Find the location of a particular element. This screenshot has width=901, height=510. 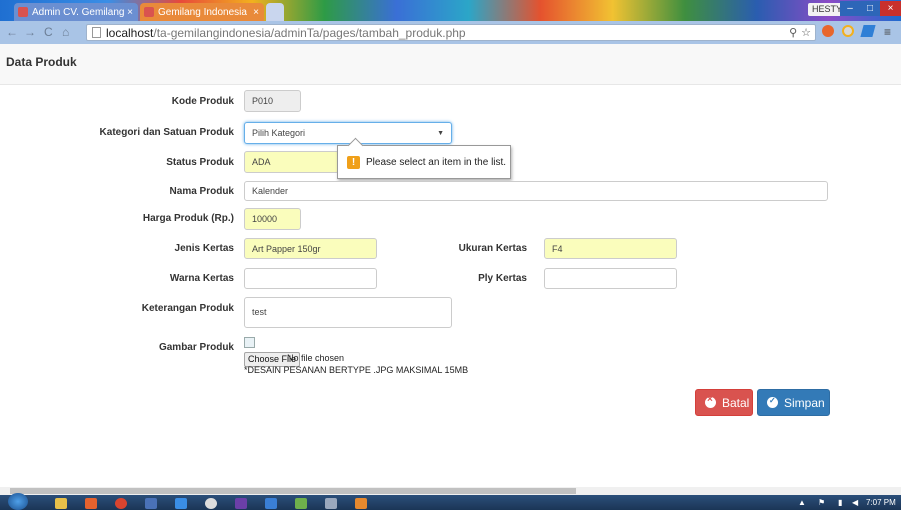

url-host: localhost is located at coordinates (130, 32).